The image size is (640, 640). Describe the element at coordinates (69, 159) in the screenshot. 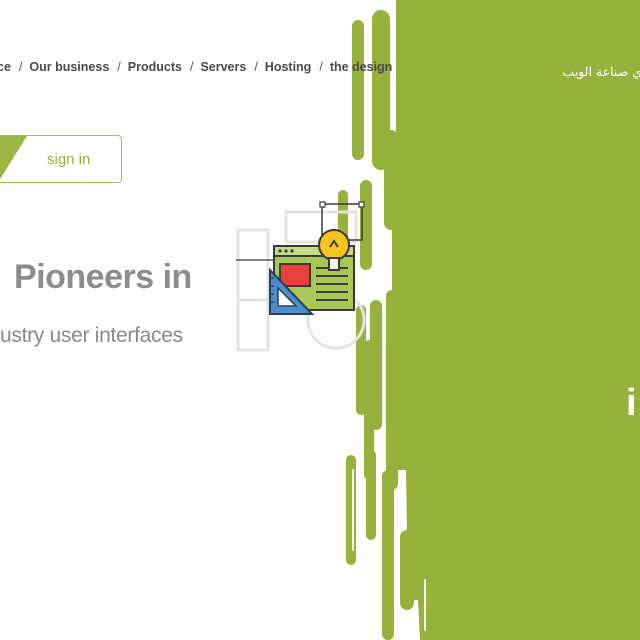

I see `sign-in-label: sign in` at that location.